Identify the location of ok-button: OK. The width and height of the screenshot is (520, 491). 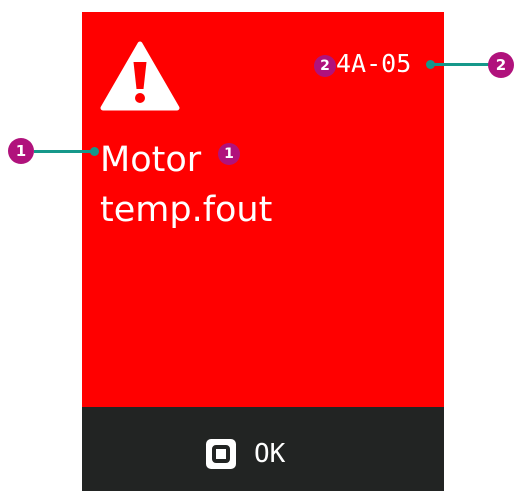
(245, 454).